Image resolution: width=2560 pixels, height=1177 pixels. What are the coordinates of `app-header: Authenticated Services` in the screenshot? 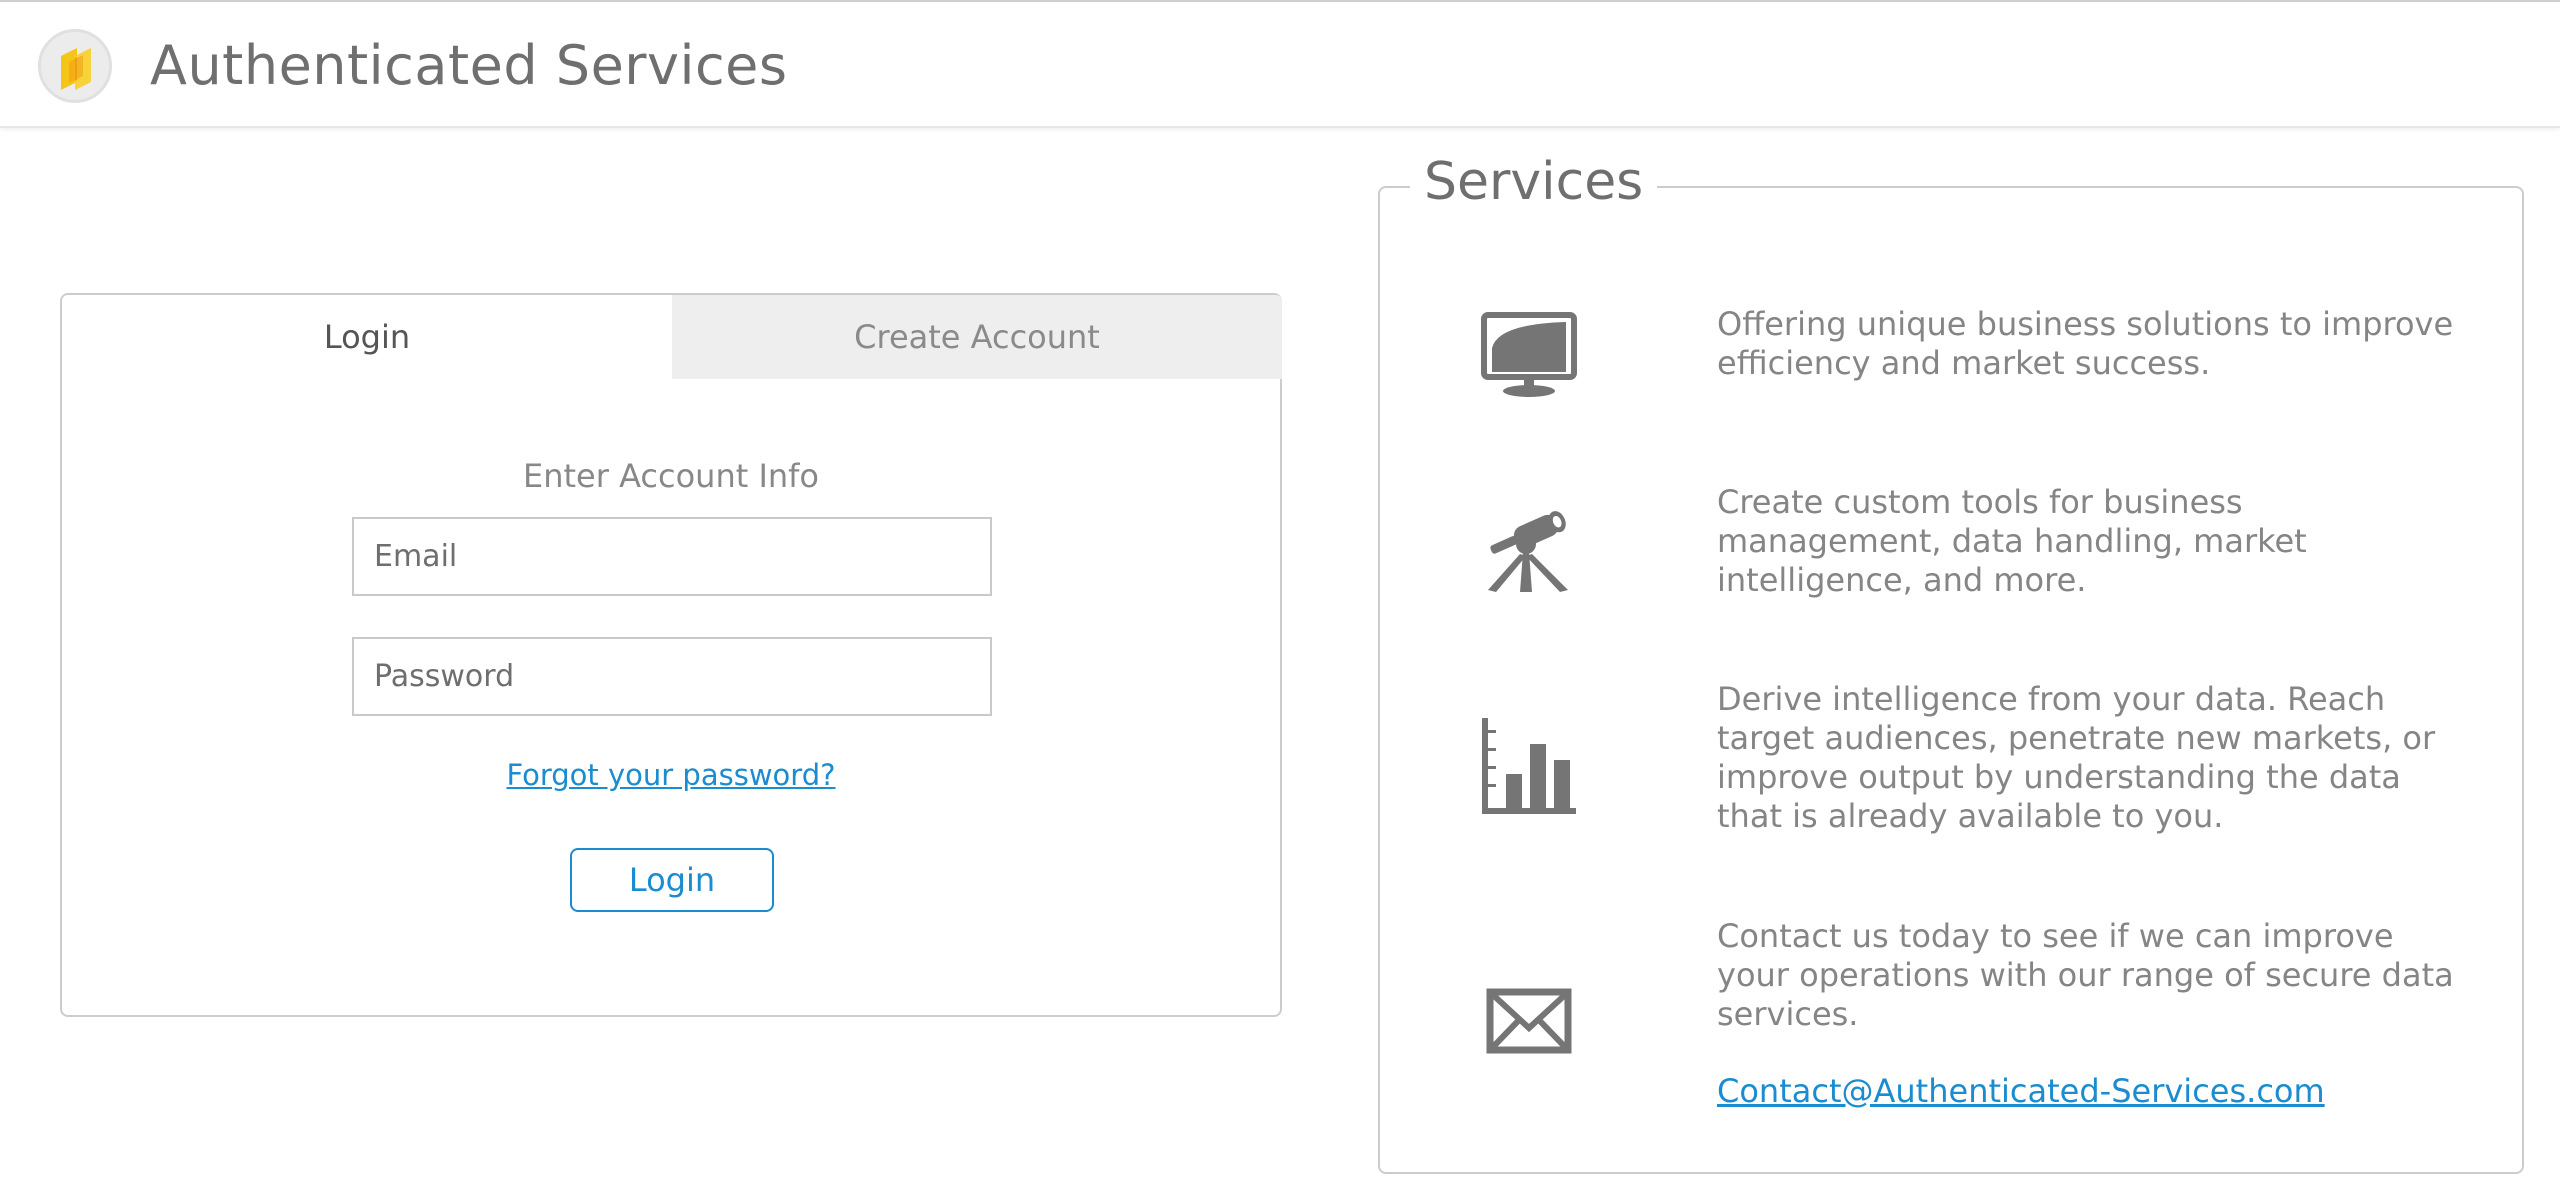 It's located at (1280, 65).